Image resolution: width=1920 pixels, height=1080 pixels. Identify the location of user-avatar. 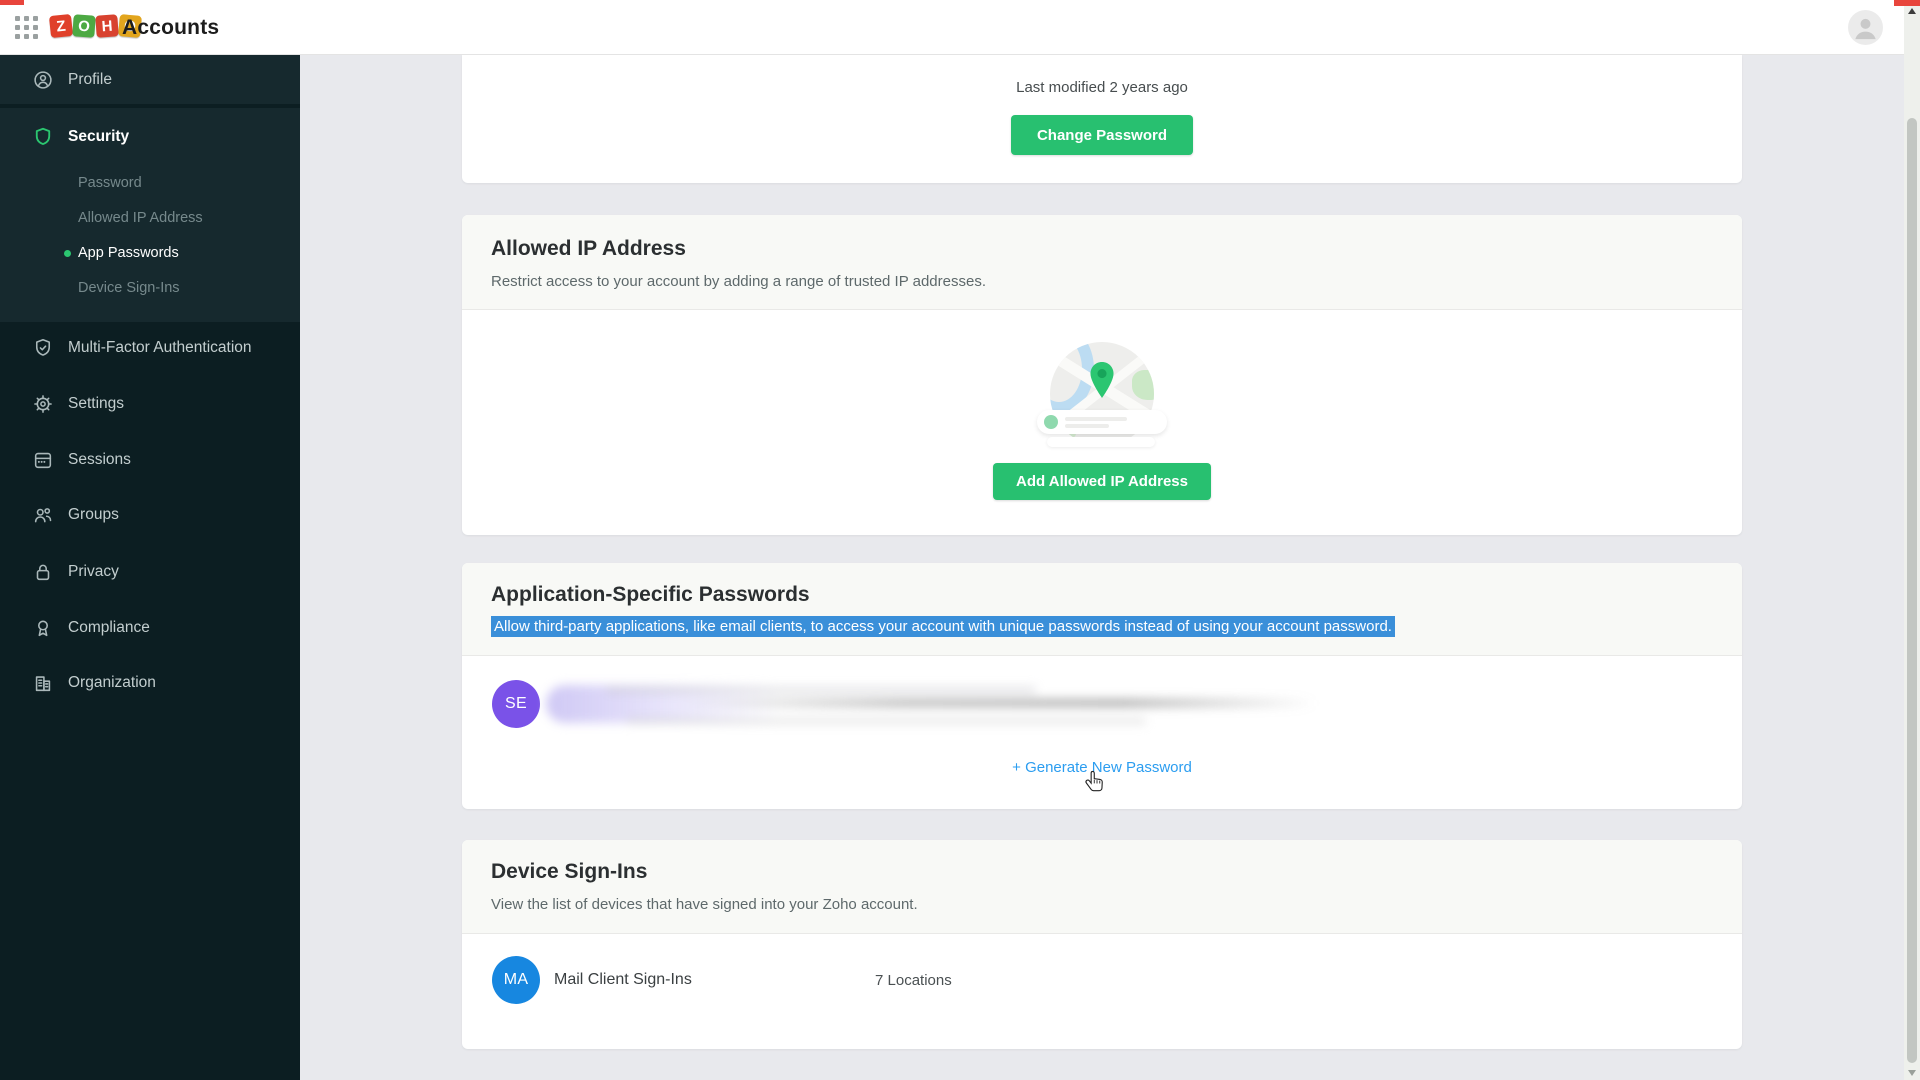
(1865, 27).